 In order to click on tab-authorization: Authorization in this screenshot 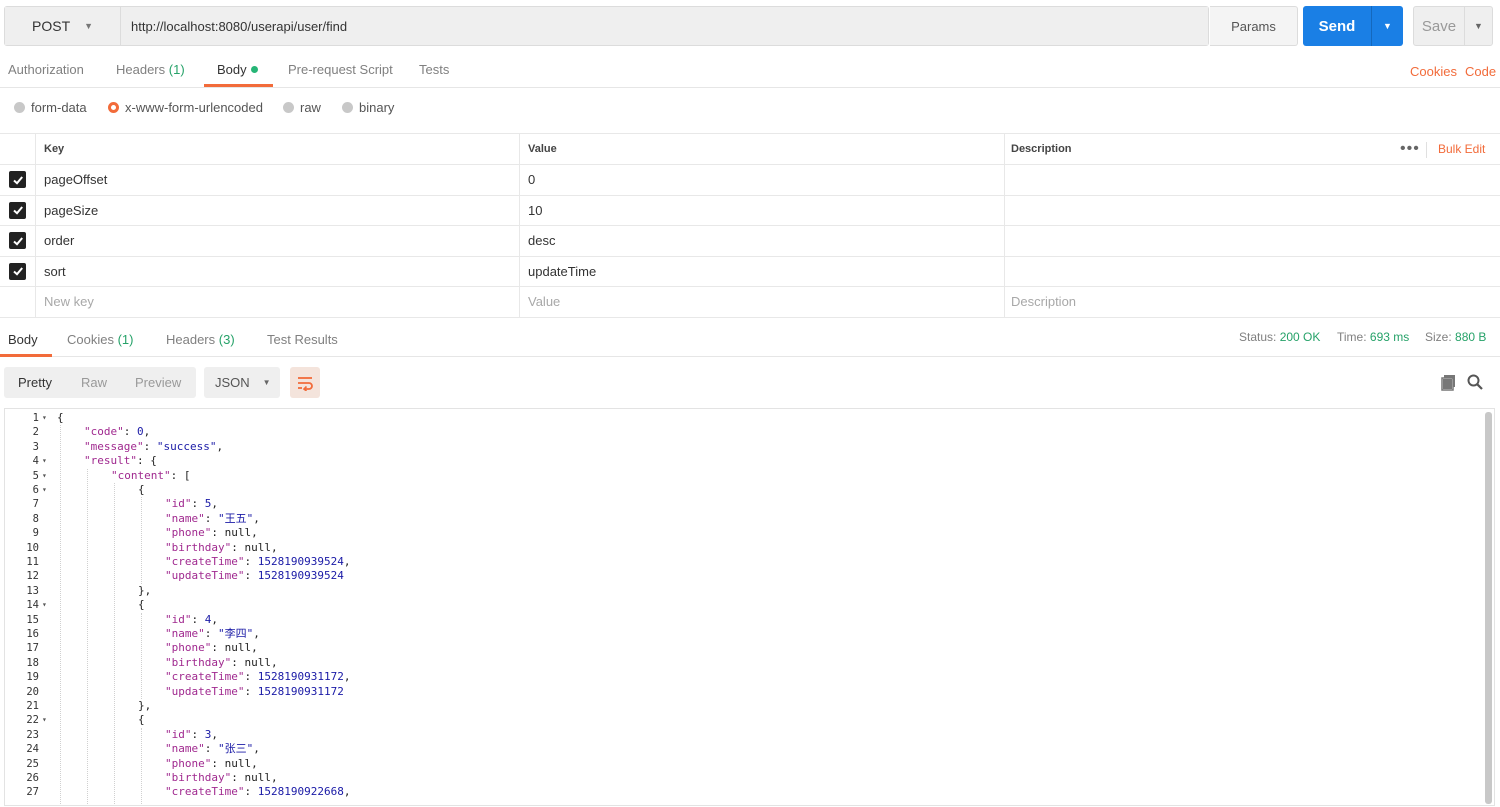, I will do `click(46, 69)`.